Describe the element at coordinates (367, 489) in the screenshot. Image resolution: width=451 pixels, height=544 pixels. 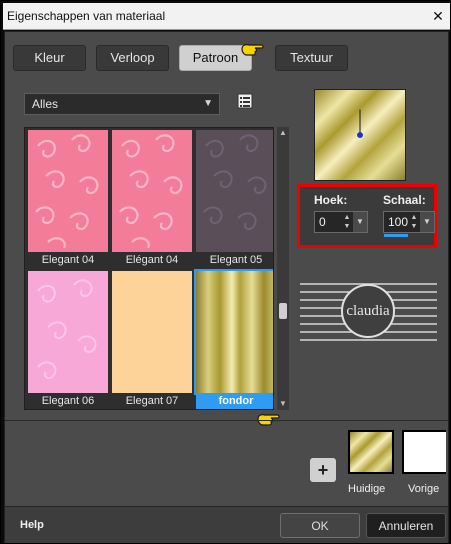
I see `current-swatch-label: Huidige` at that location.